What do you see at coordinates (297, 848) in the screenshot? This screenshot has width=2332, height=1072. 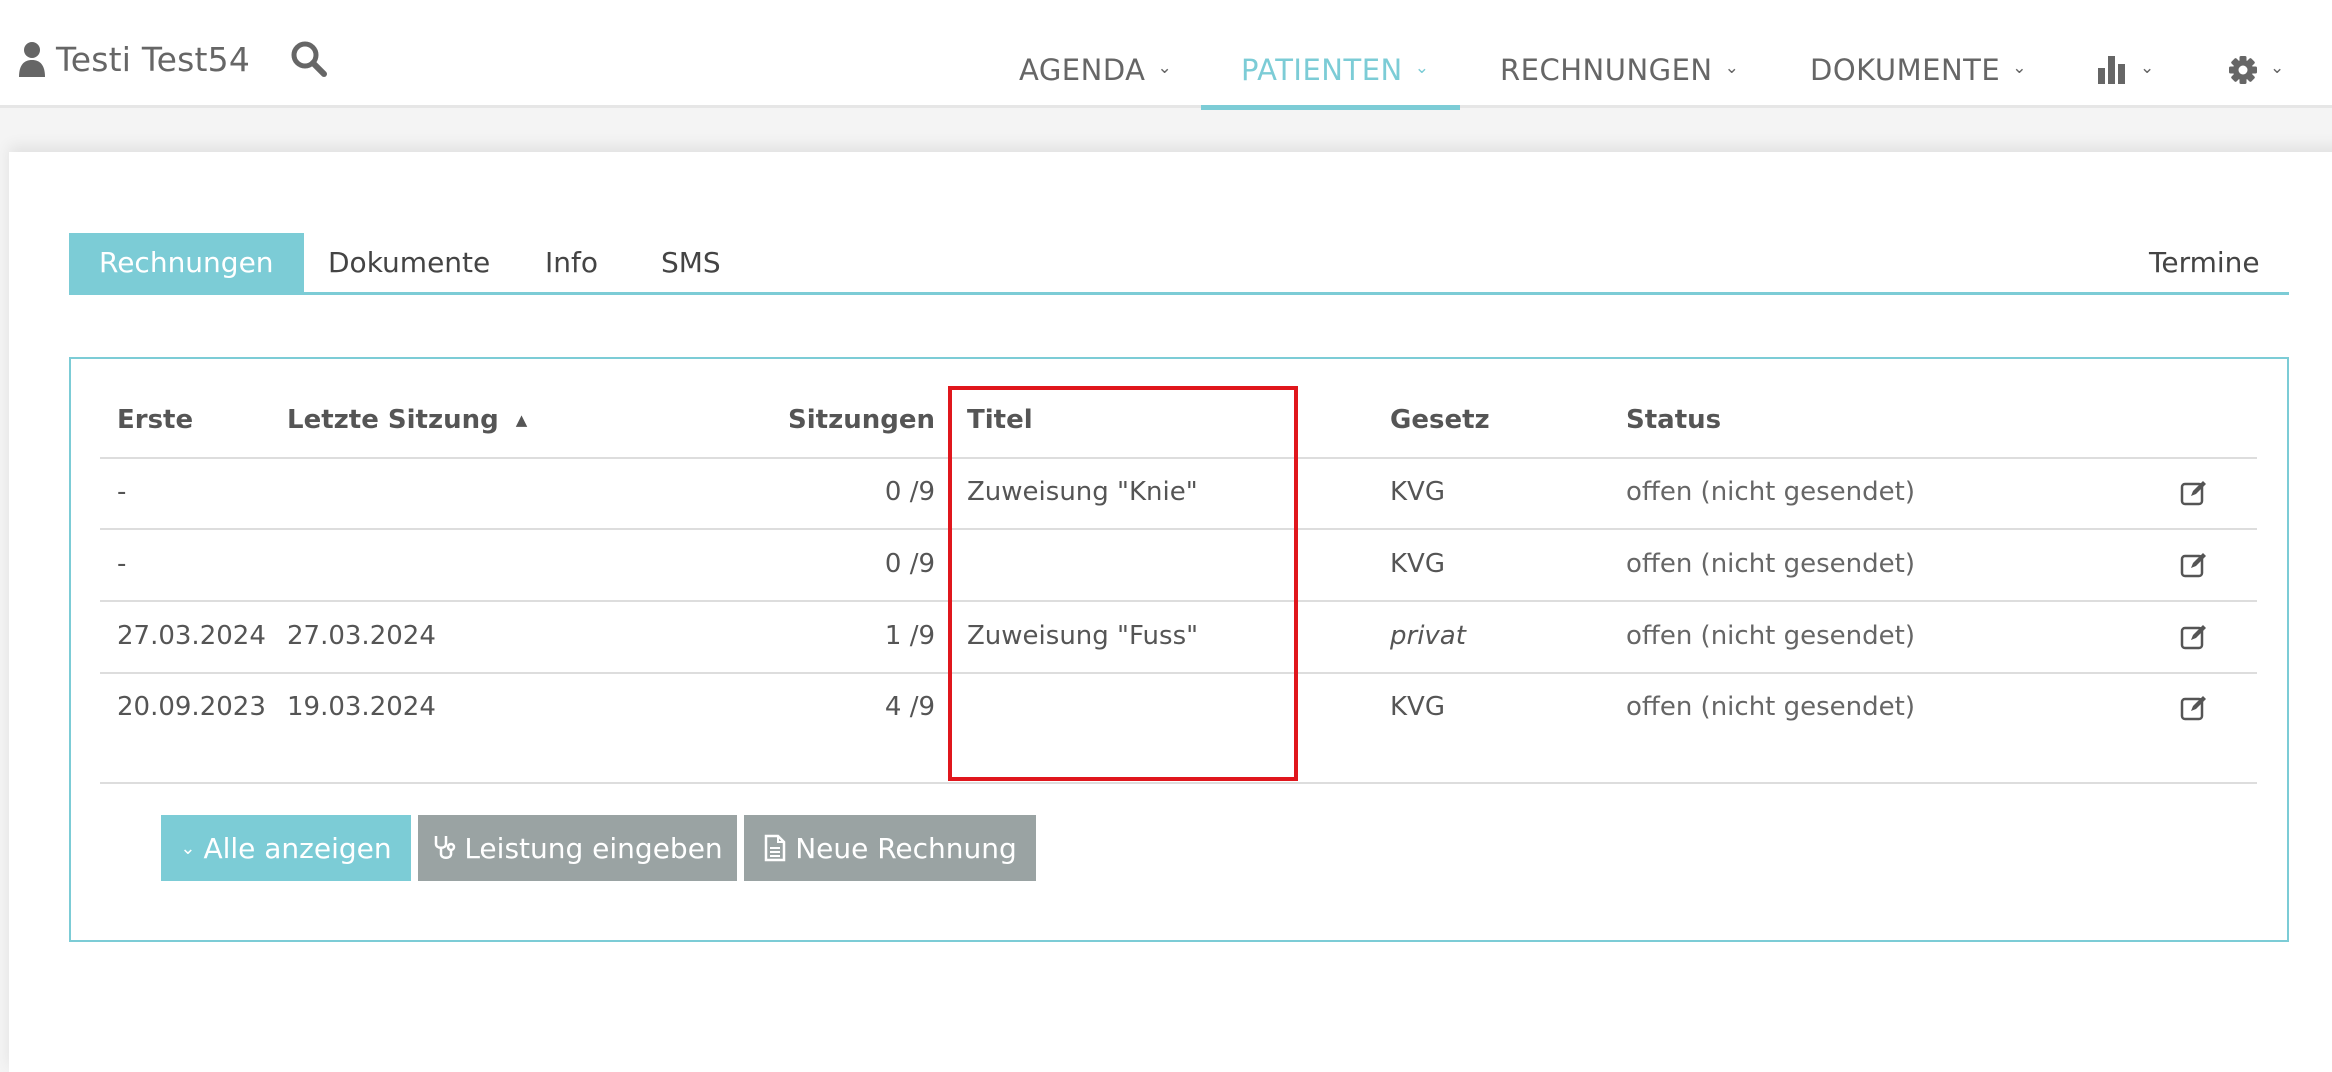 I see `show-all-label: Alle anzeigen` at bounding box center [297, 848].